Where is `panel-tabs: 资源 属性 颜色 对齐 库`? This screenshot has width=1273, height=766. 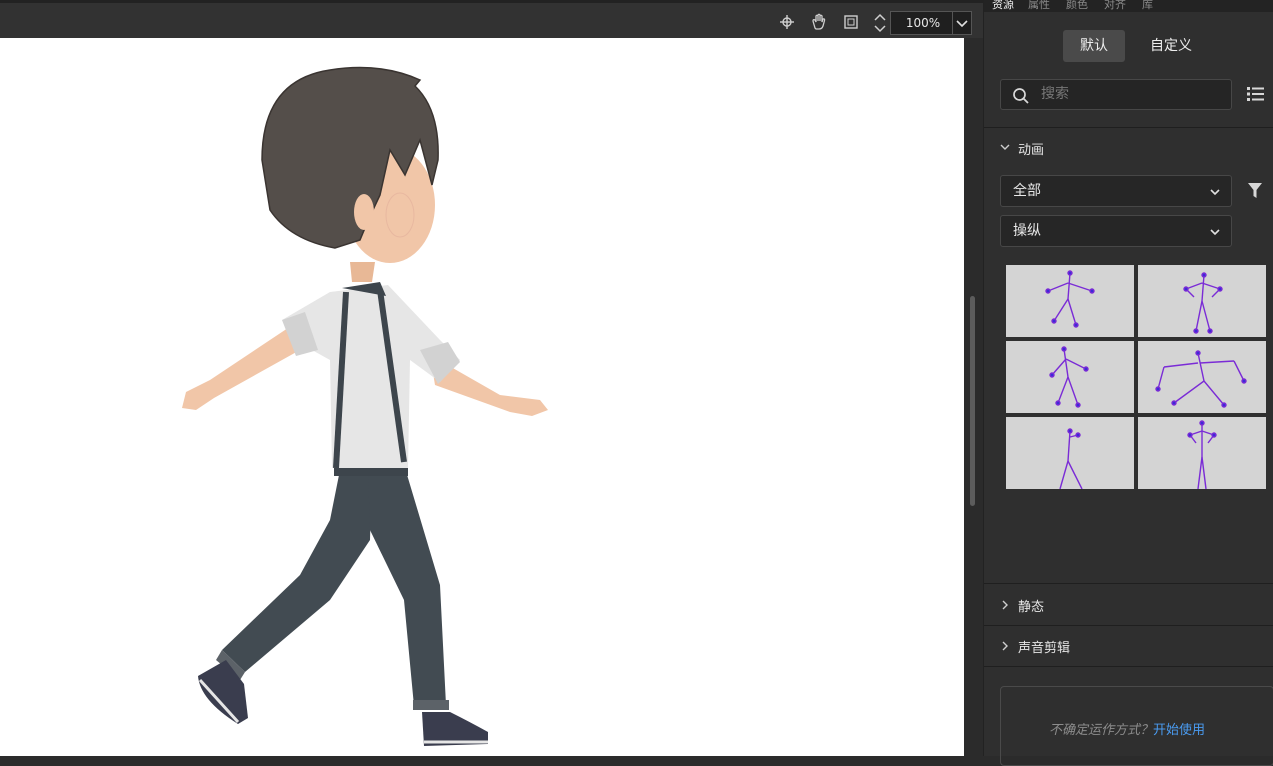
panel-tabs: 资源 属性 颜色 对齐 库 is located at coordinates (1128, 6).